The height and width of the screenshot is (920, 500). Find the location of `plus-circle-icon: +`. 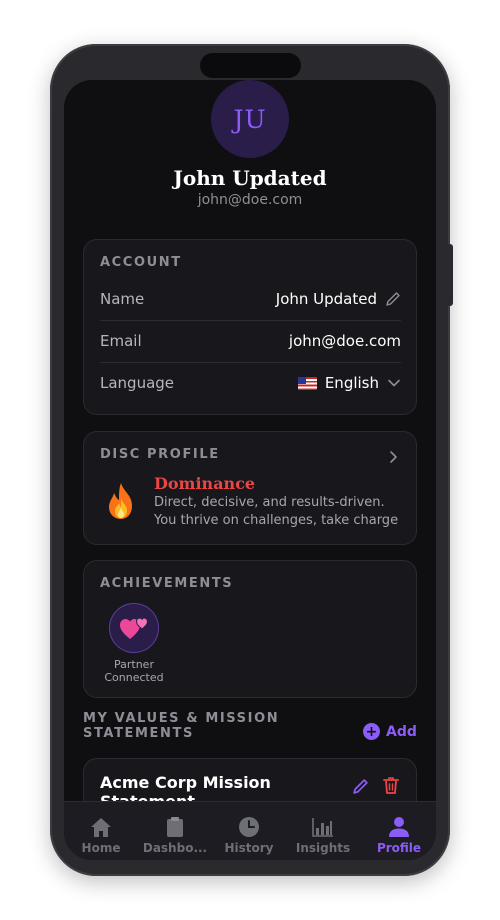

plus-circle-icon: + is located at coordinates (371, 731).